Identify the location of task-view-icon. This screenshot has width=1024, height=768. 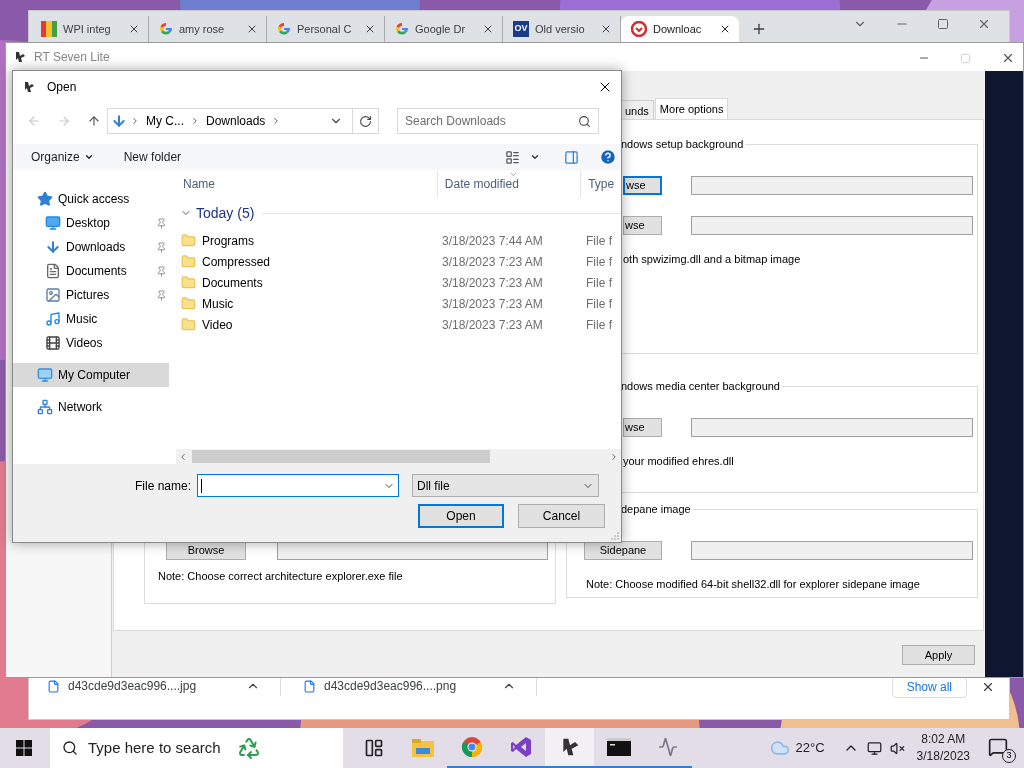
(373, 748).